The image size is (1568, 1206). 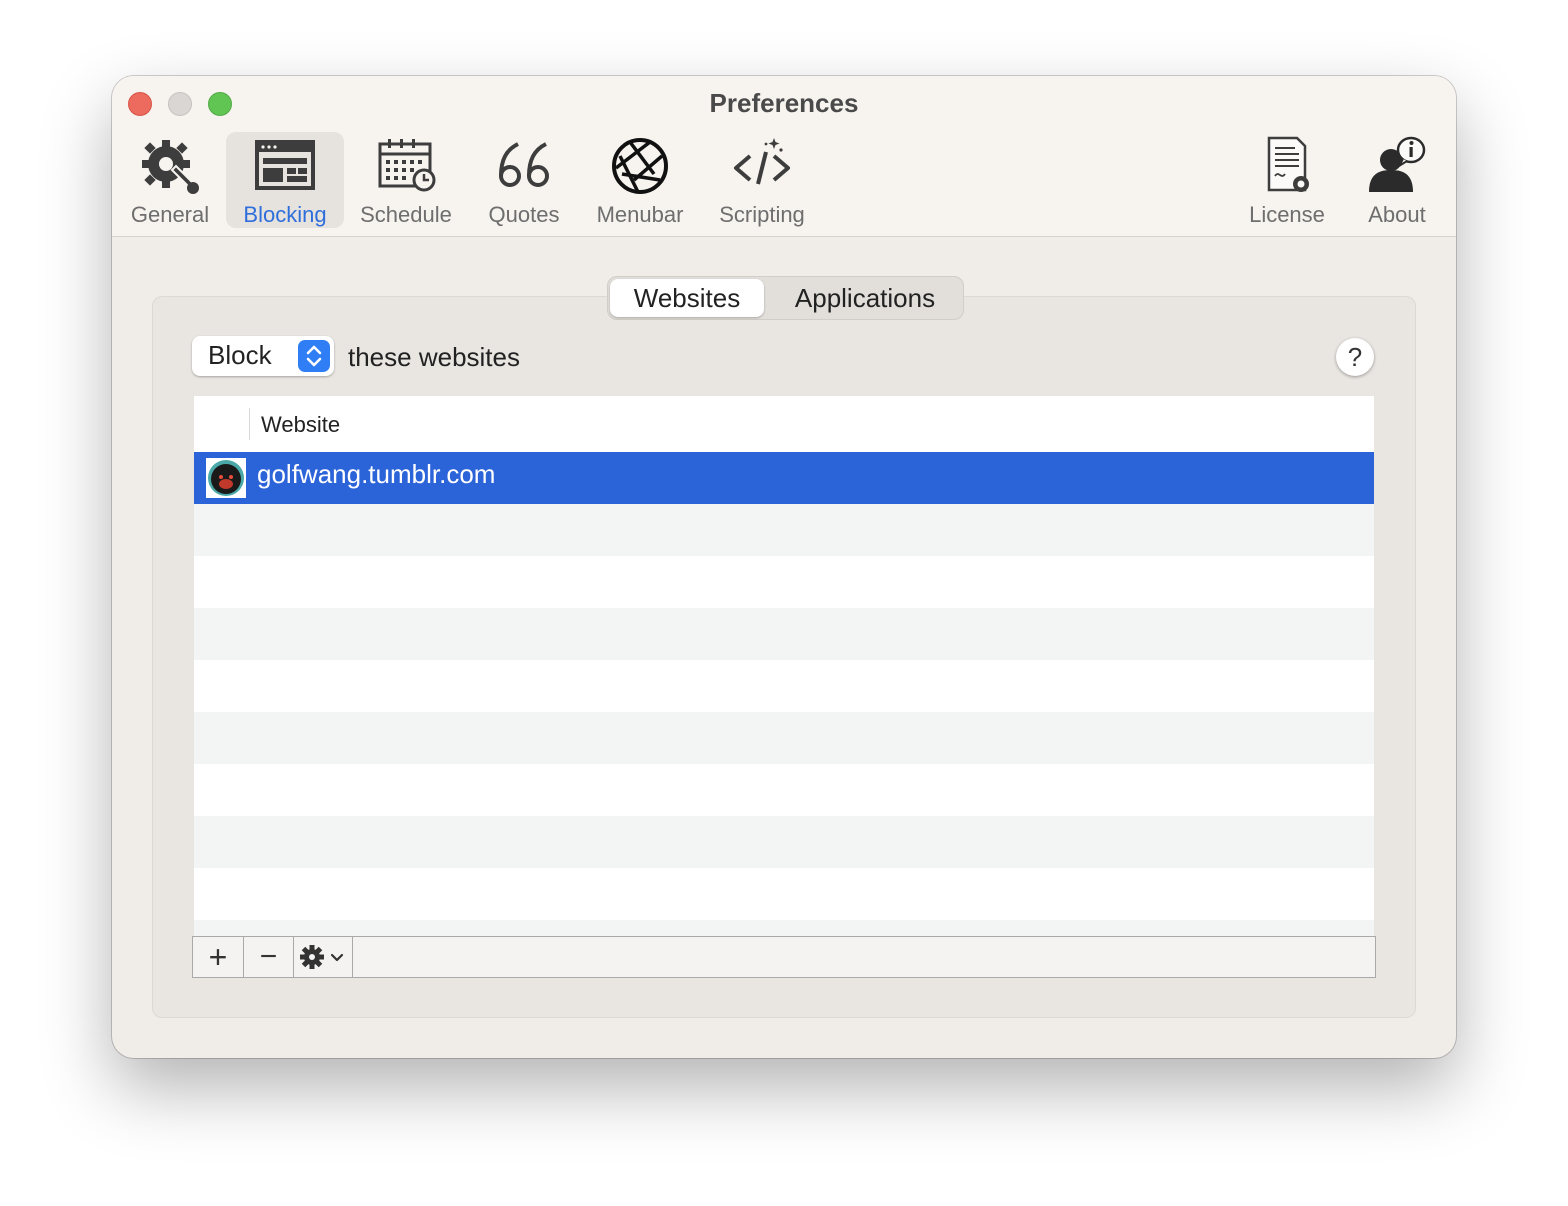 I want to click on up-down-arrows-icon, so click(x=314, y=356).